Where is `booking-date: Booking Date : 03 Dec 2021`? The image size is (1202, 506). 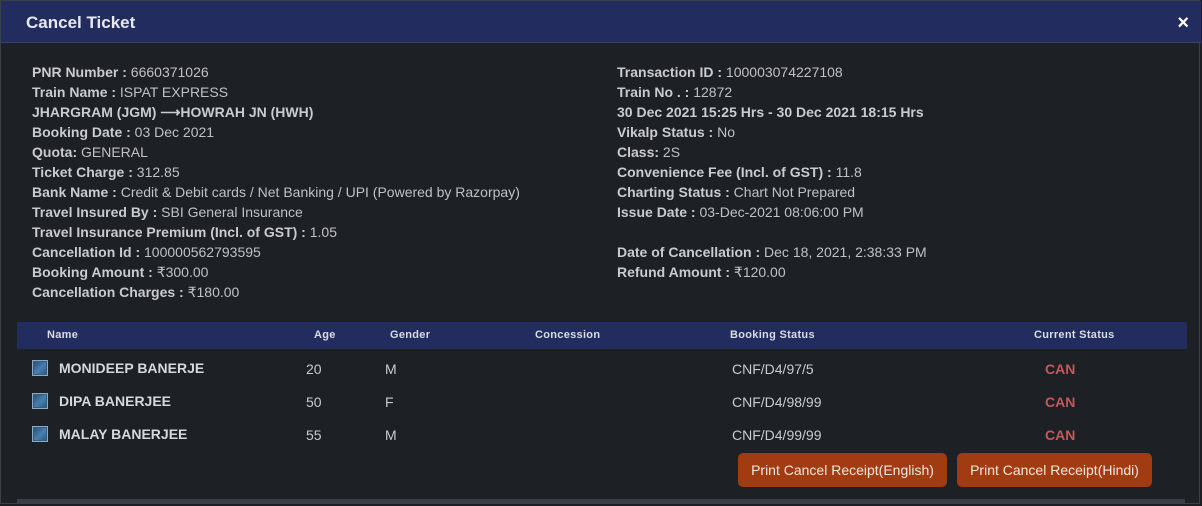 booking-date: Booking Date : 03 Dec 2021 is located at coordinates (123, 132).